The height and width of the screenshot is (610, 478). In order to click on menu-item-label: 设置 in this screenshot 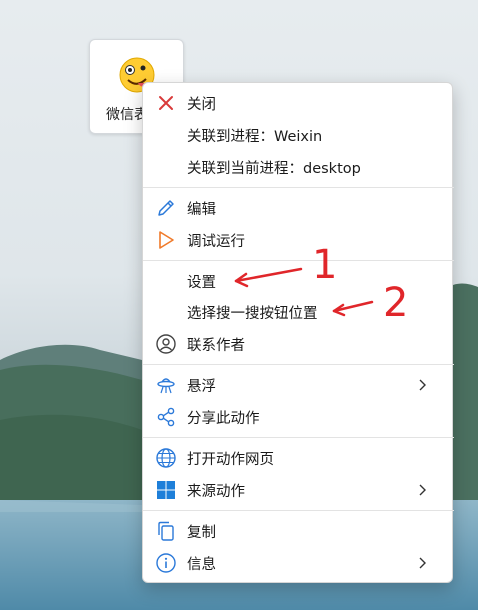, I will do `click(201, 282)`.